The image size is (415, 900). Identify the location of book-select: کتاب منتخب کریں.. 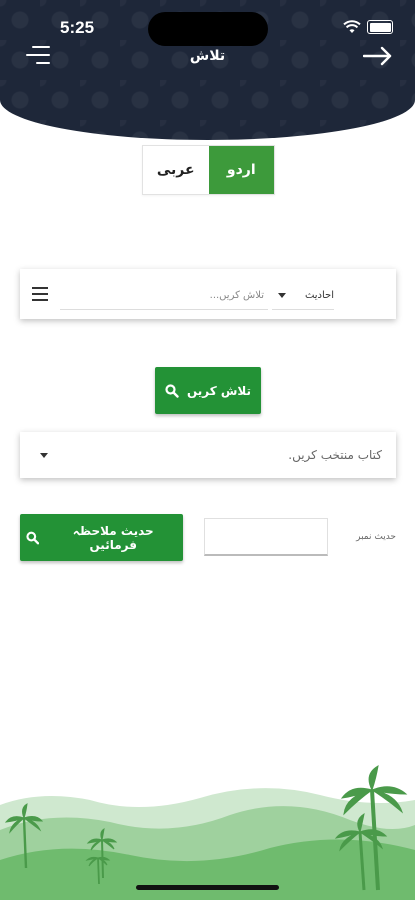
(208, 455).